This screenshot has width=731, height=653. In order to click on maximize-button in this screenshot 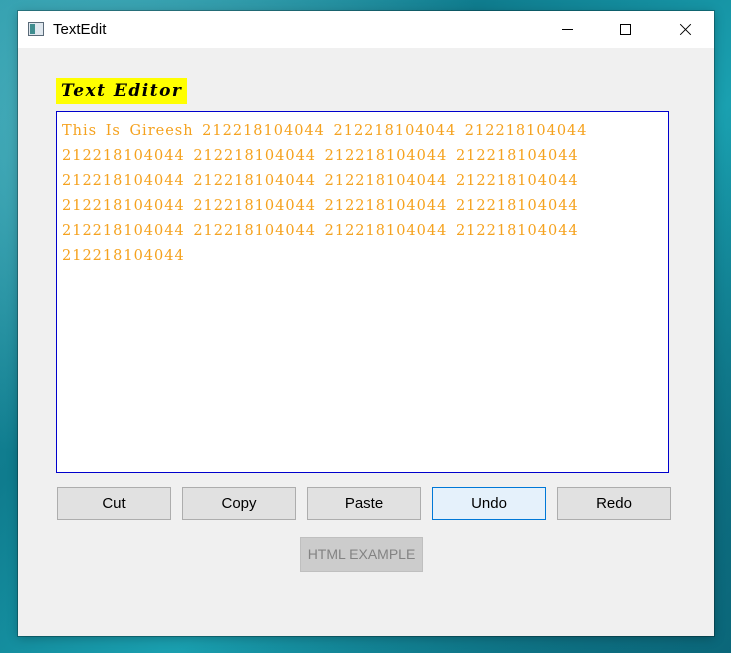, I will do `click(625, 29)`.